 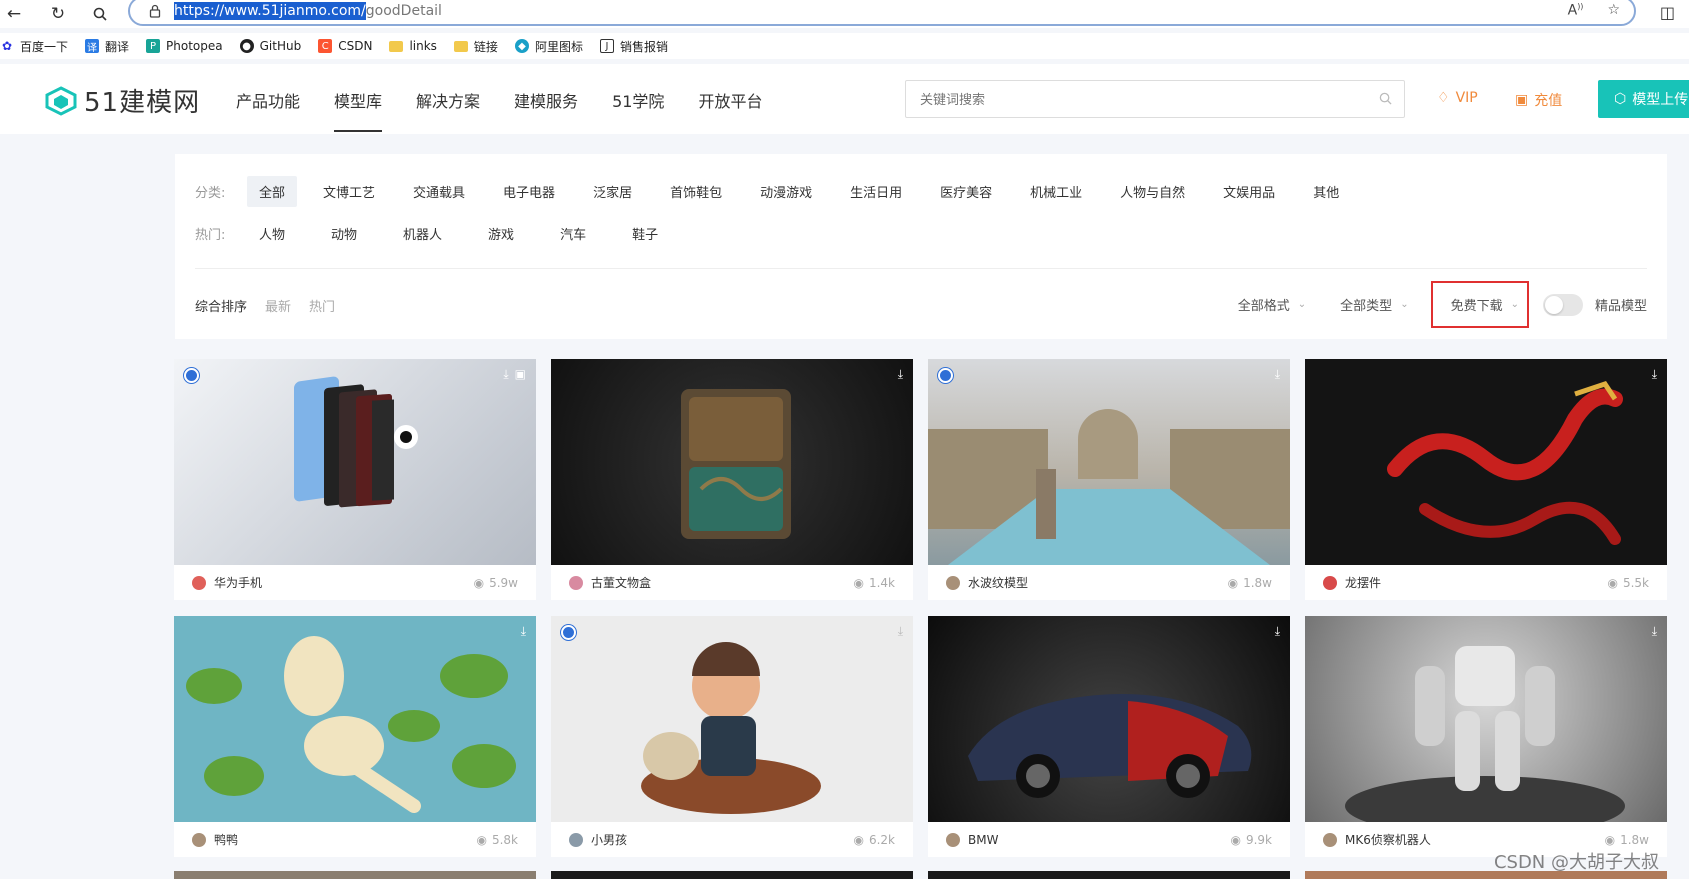 What do you see at coordinates (548, 46) in the screenshot?
I see `bookmark-iconfont: ◆ 阿里图标` at bounding box center [548, 46].